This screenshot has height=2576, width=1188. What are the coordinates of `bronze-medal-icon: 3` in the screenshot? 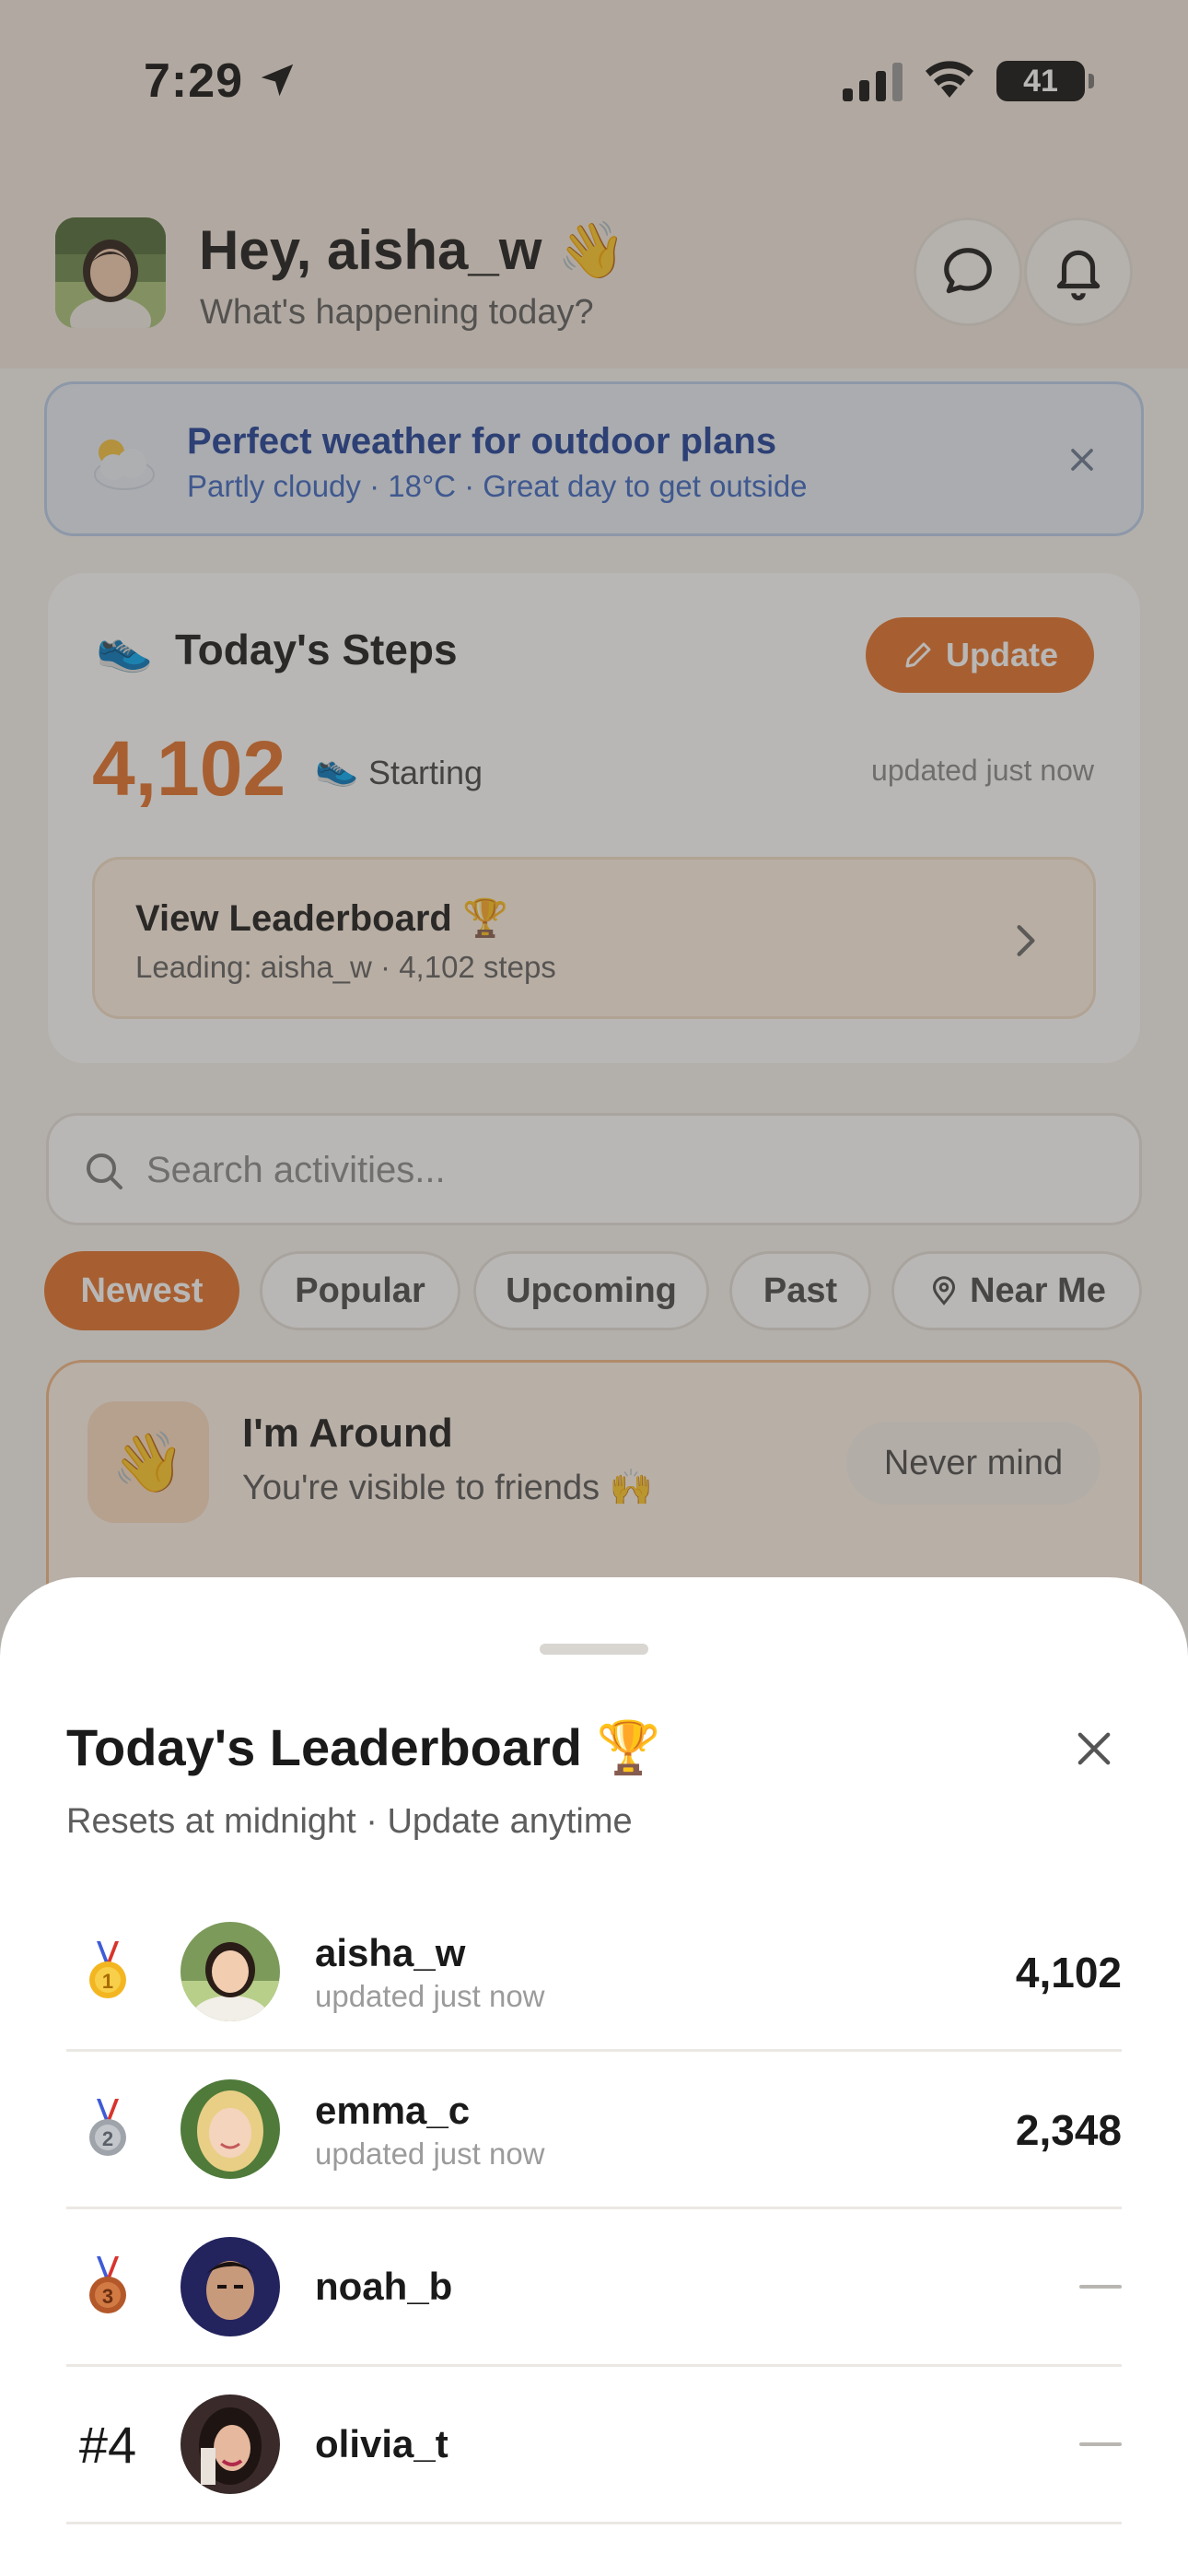 It's located at (107, 2286).